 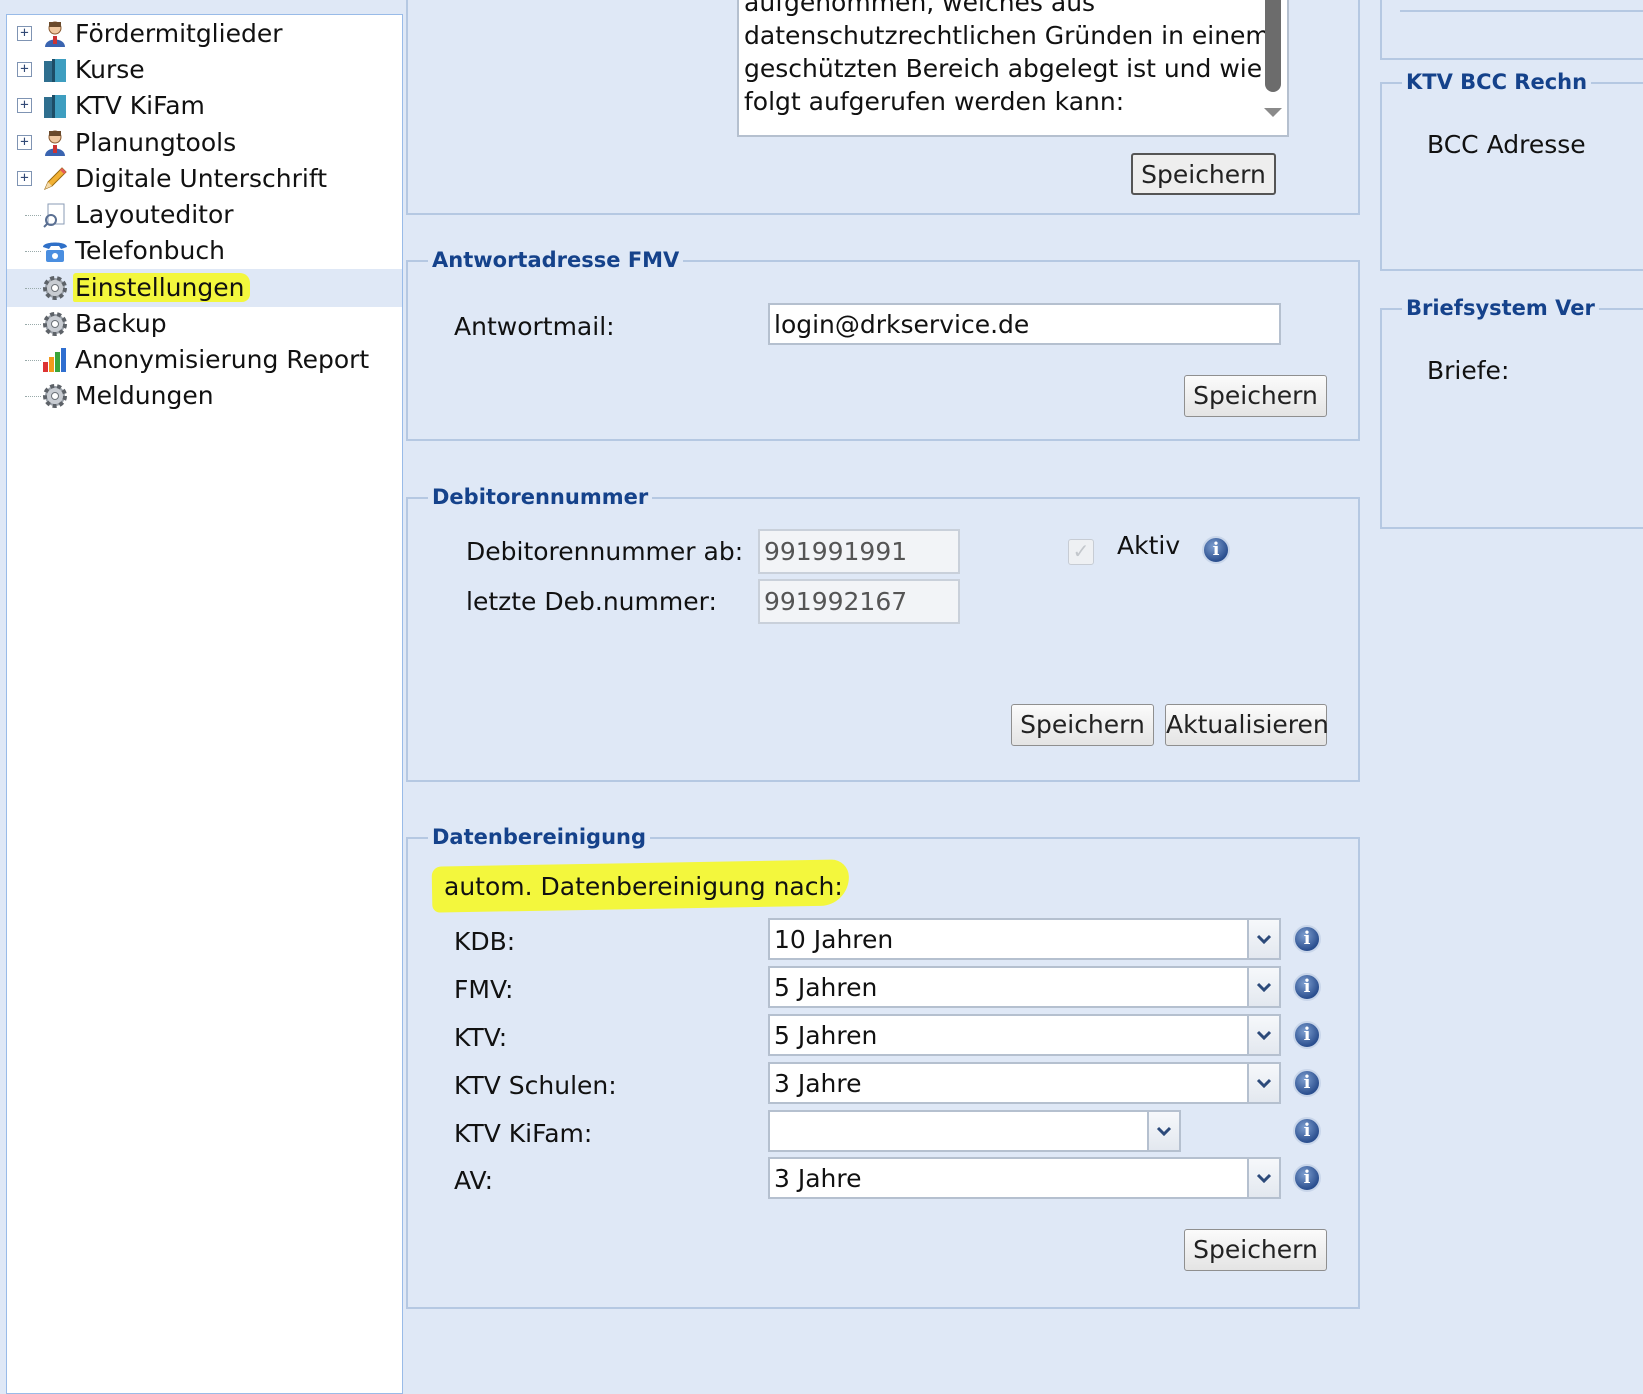 I want to click on phone-icon, so click(x=55, y=251).